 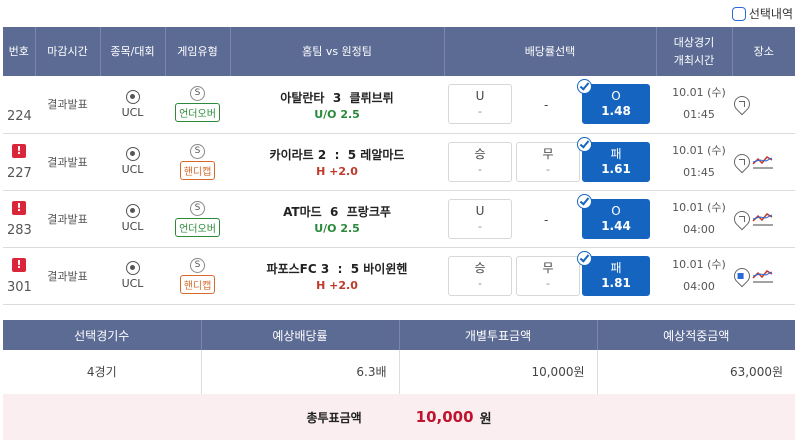 What do you see at coordinates (340, 269) in the screenshot?
I see `match-score: :` at bounding box center [340, 269].